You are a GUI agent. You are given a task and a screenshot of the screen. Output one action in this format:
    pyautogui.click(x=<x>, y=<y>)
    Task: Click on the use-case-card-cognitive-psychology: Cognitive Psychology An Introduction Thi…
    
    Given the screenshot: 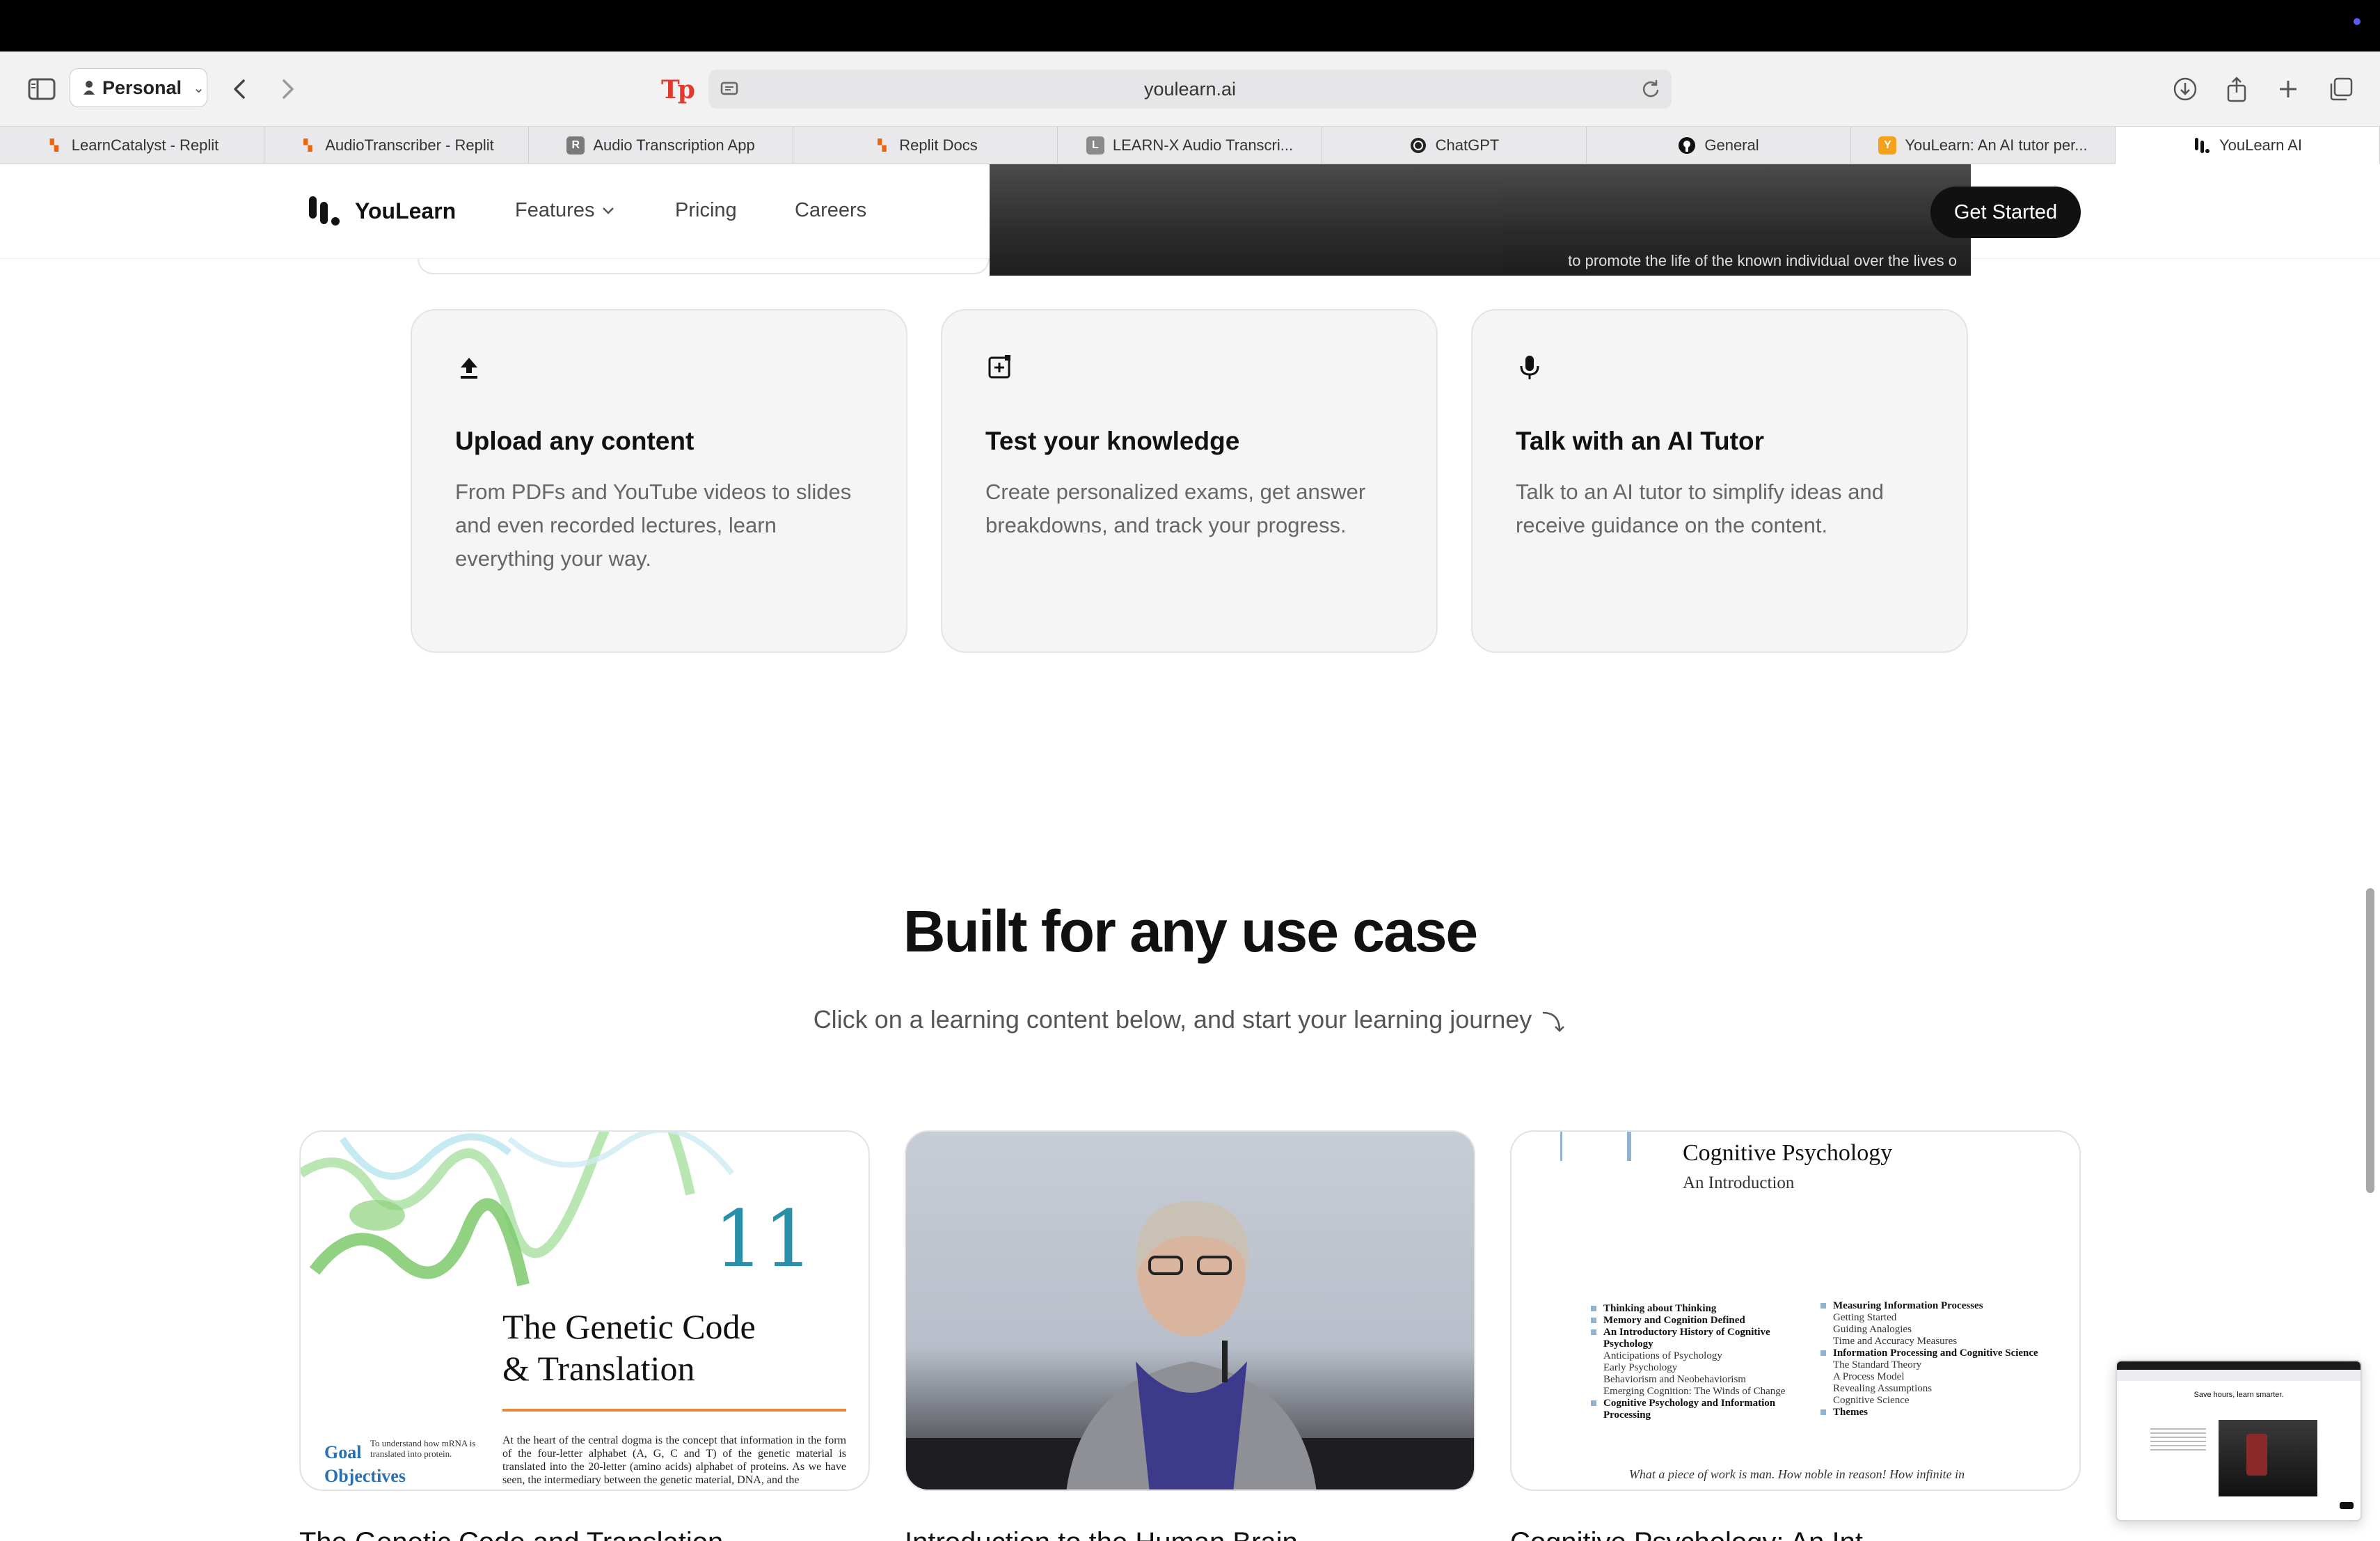 What is the action you would take?
    pyautogui.click(x=1795, y=1310)
    